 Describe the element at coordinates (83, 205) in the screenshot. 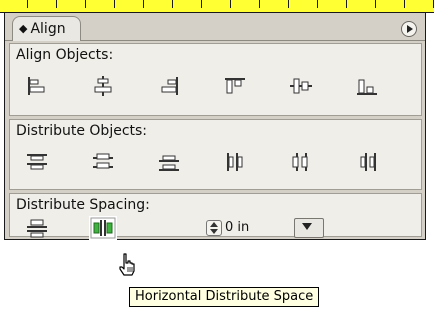

I see `distribute-spacing-label: Distribute Spacing:` at that location.